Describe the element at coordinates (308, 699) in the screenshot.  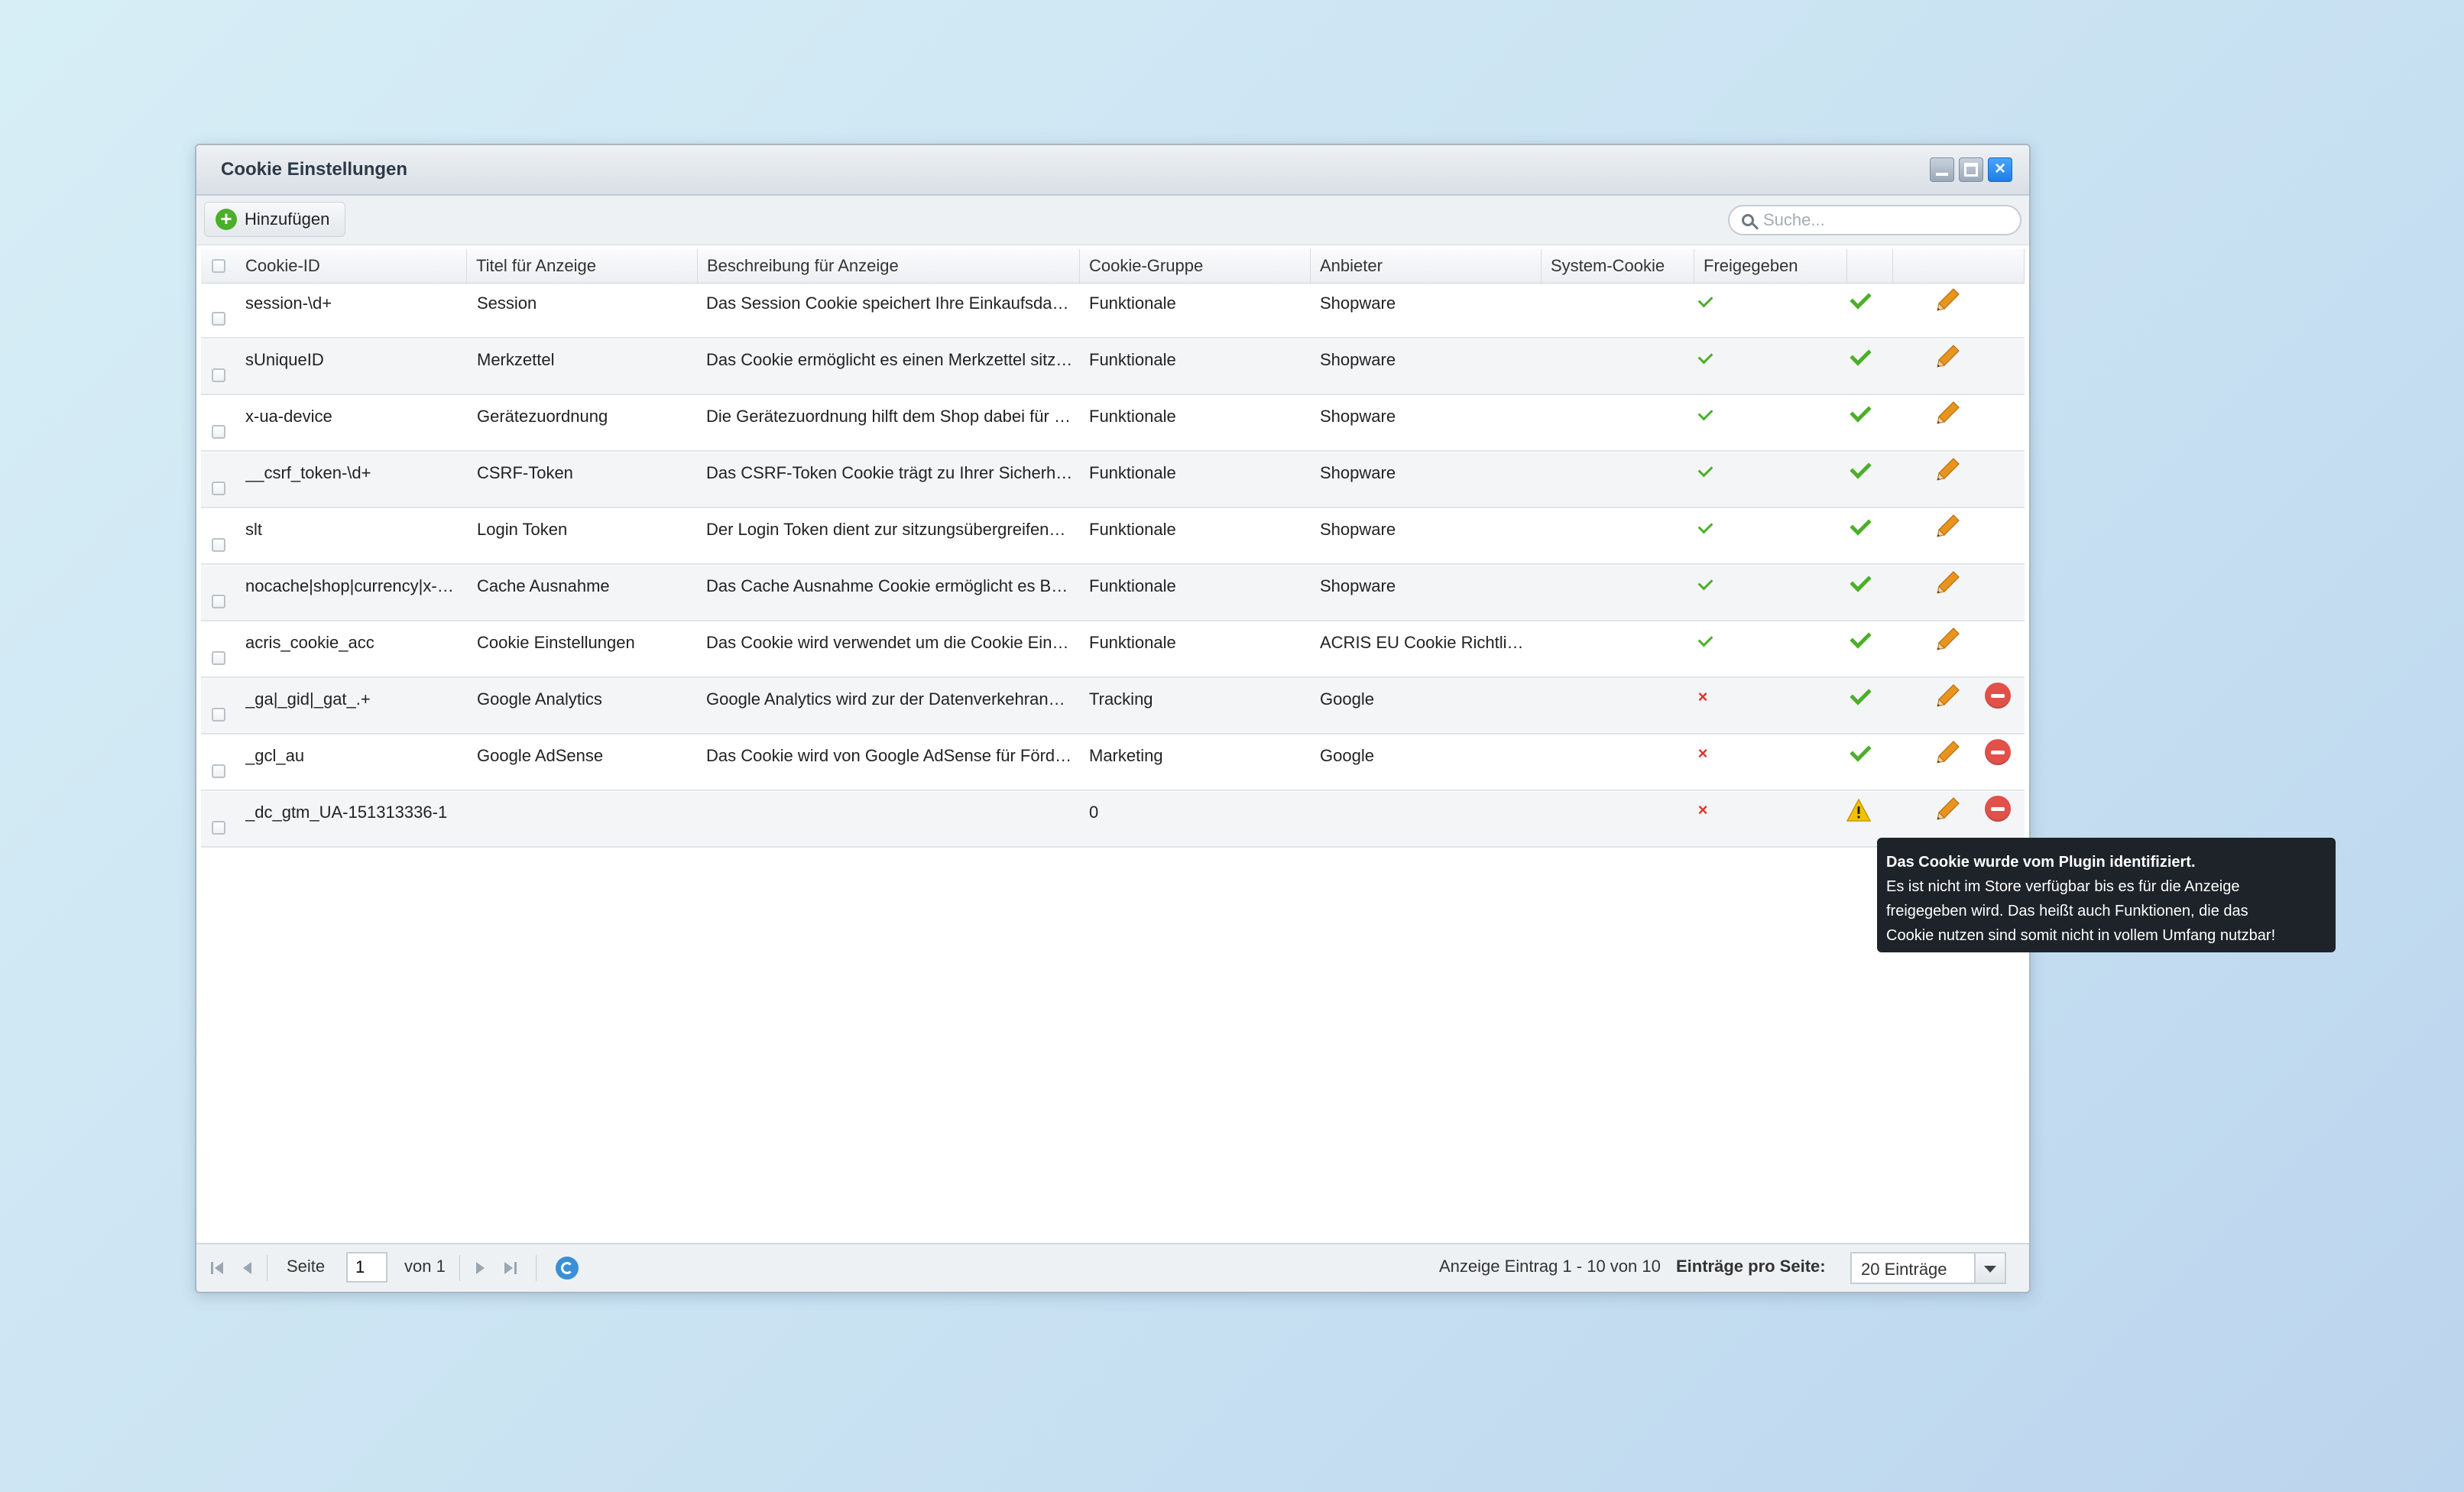
I see `cookie-id: _ga|_gid|_gat_.+` at that location.